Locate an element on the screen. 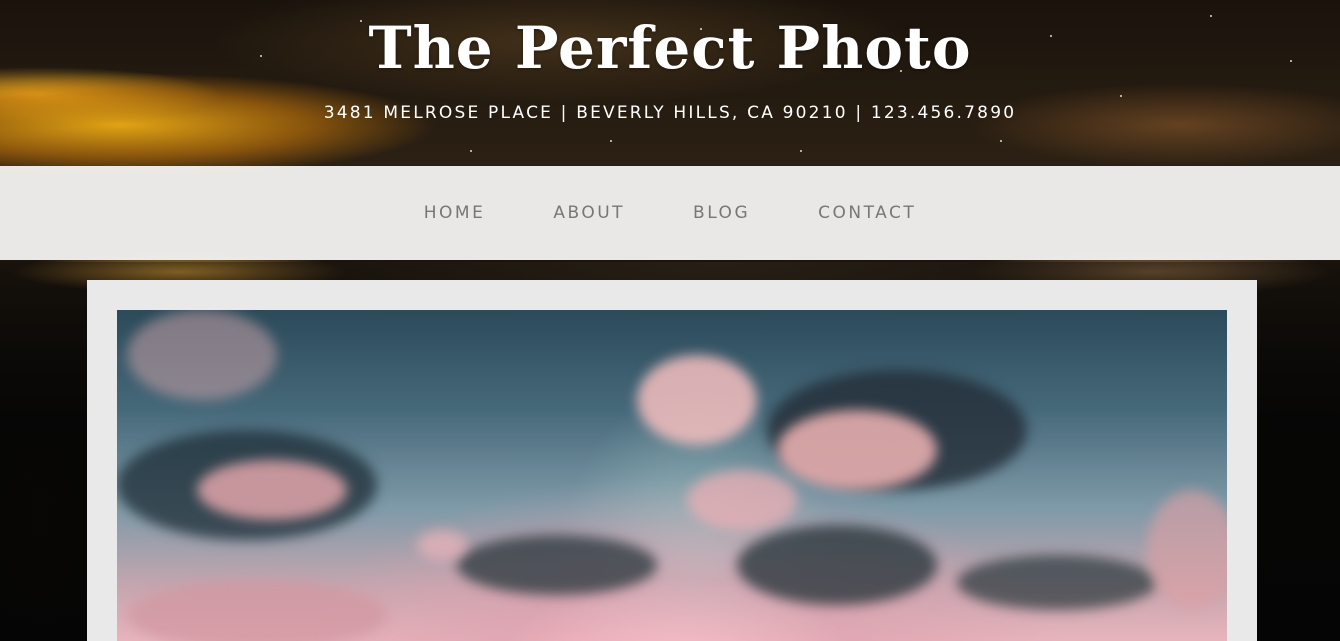 The height and width of the screenshot is (641, 1340). site-title: The Perfect Photo is located at coordinates (670, 48).